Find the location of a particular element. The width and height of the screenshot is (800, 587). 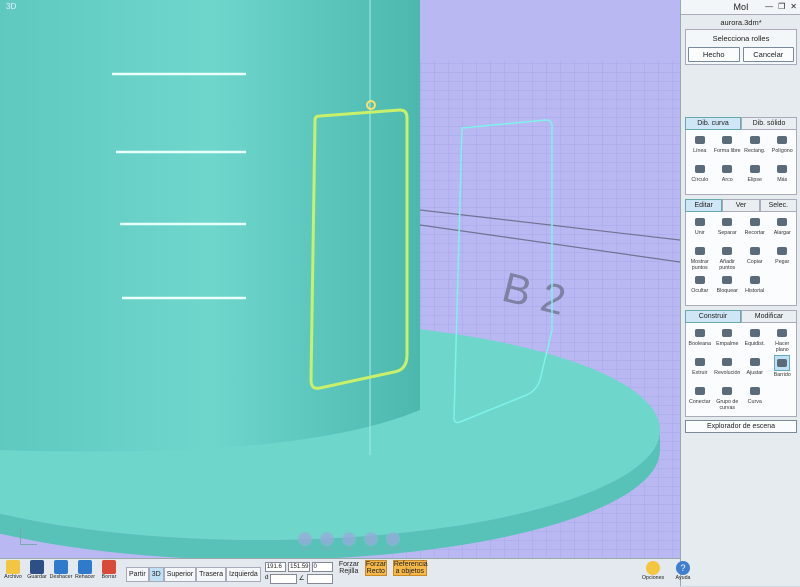

sweep-icon is located at coordinates (755, 362).